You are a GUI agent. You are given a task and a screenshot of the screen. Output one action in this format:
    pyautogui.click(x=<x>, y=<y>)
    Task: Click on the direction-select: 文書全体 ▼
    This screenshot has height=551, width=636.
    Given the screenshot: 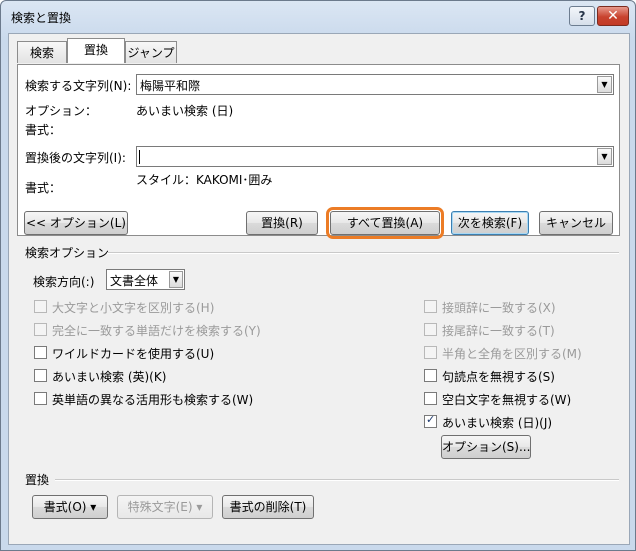 What is the action you would take?
    pyautogui.click(x=145, y=279)
    